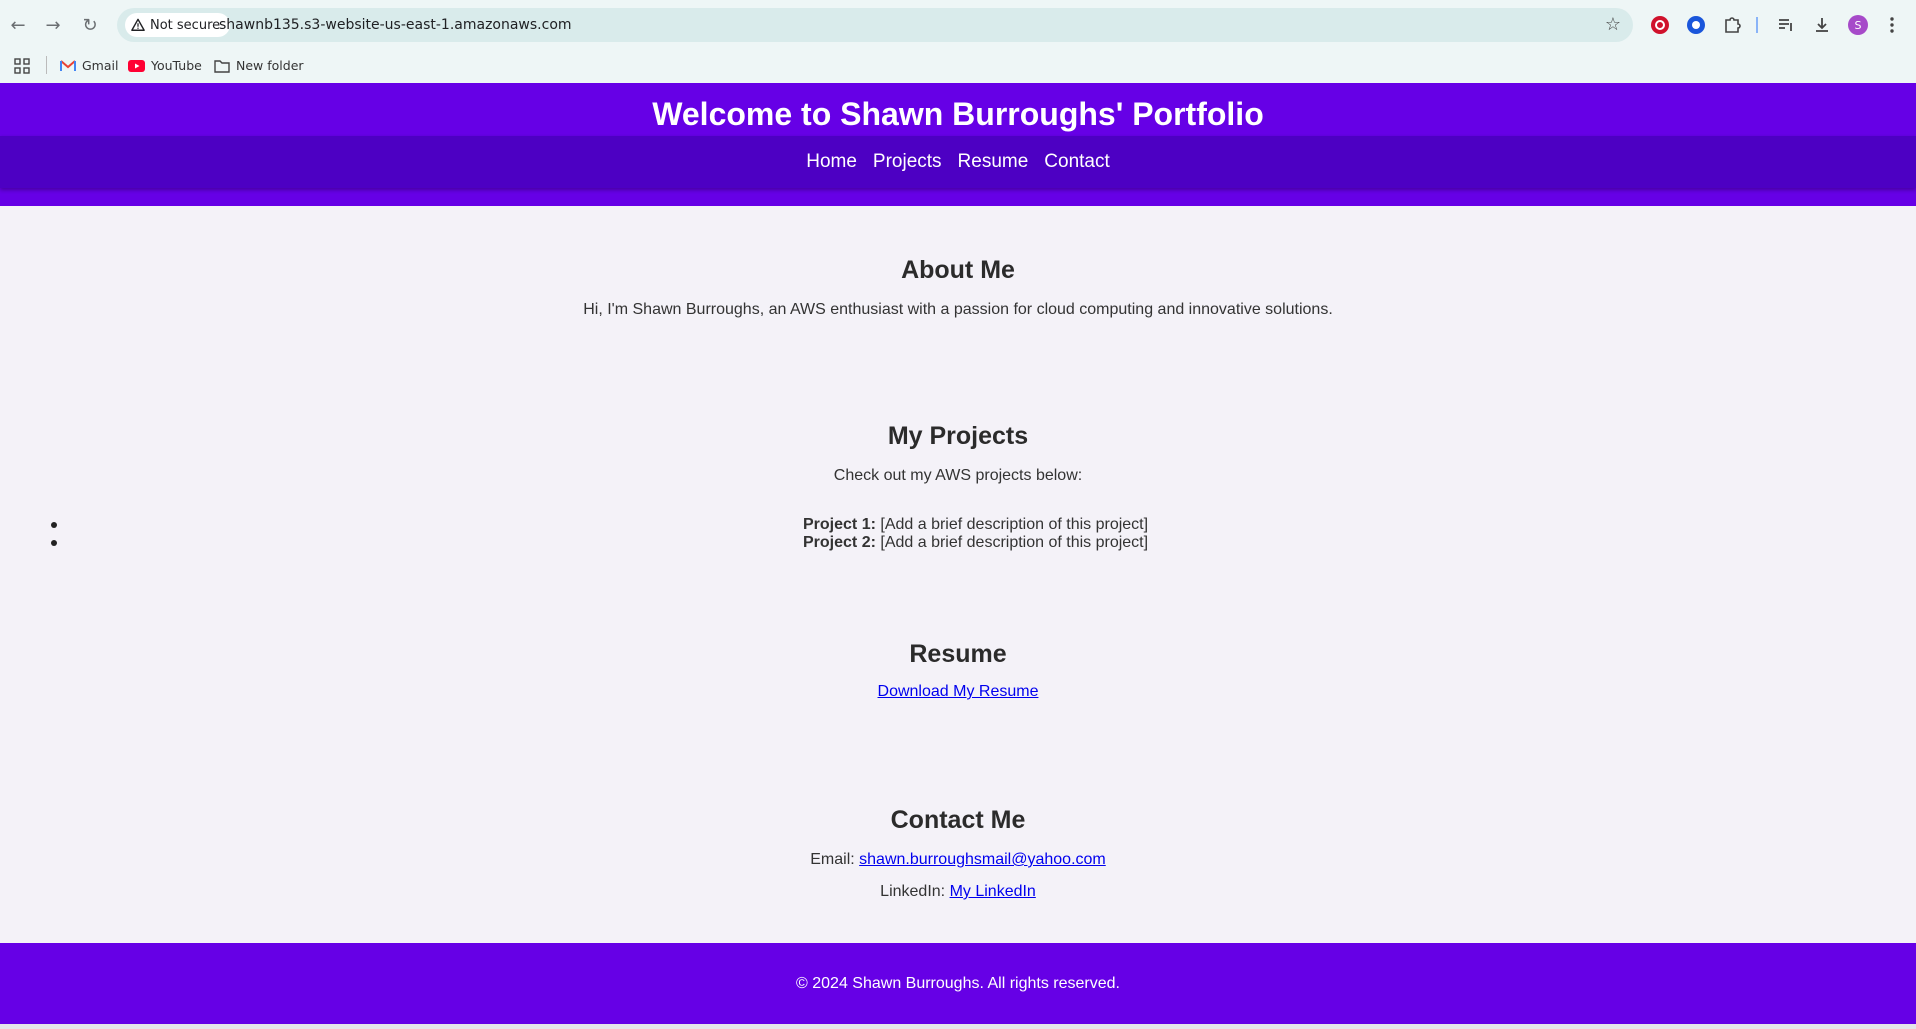  I want to click on page-title: Welcome to Shawn Burroughs' Portfolio, so click(958, 114).